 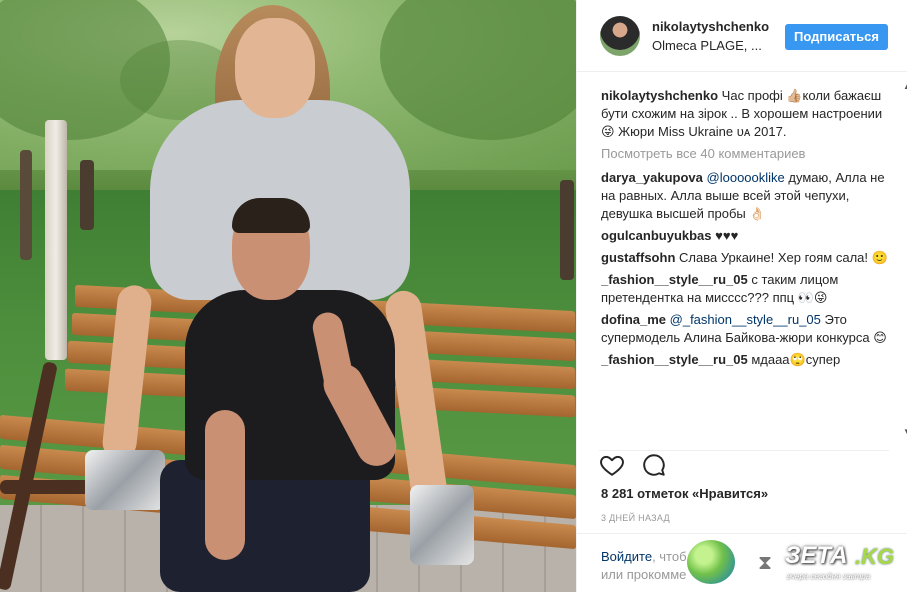 I want to click on globe-logo-icon, so click(x=711, y=562).